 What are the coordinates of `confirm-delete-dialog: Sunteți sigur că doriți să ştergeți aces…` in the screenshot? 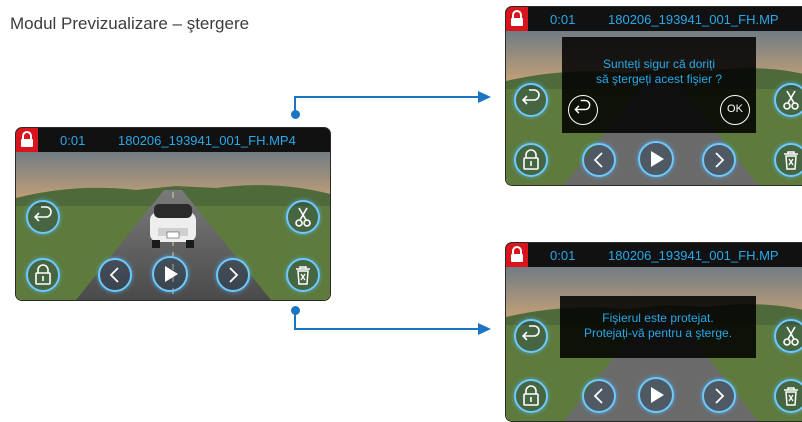 It's located at (659, 85).